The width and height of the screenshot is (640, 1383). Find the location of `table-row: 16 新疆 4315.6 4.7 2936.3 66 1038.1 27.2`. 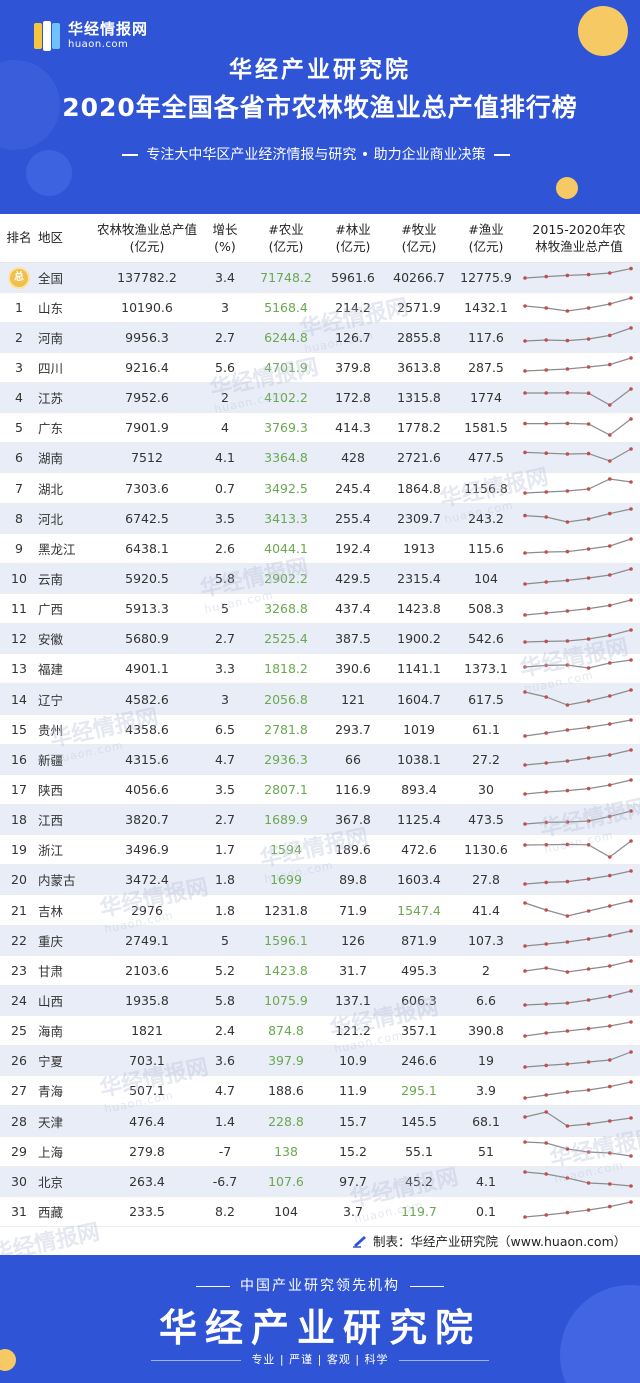

table-row: 16 新疆 4315.6 4.7 2936.3 66 1038.1 27.2 is located at coordinates (320, 759).